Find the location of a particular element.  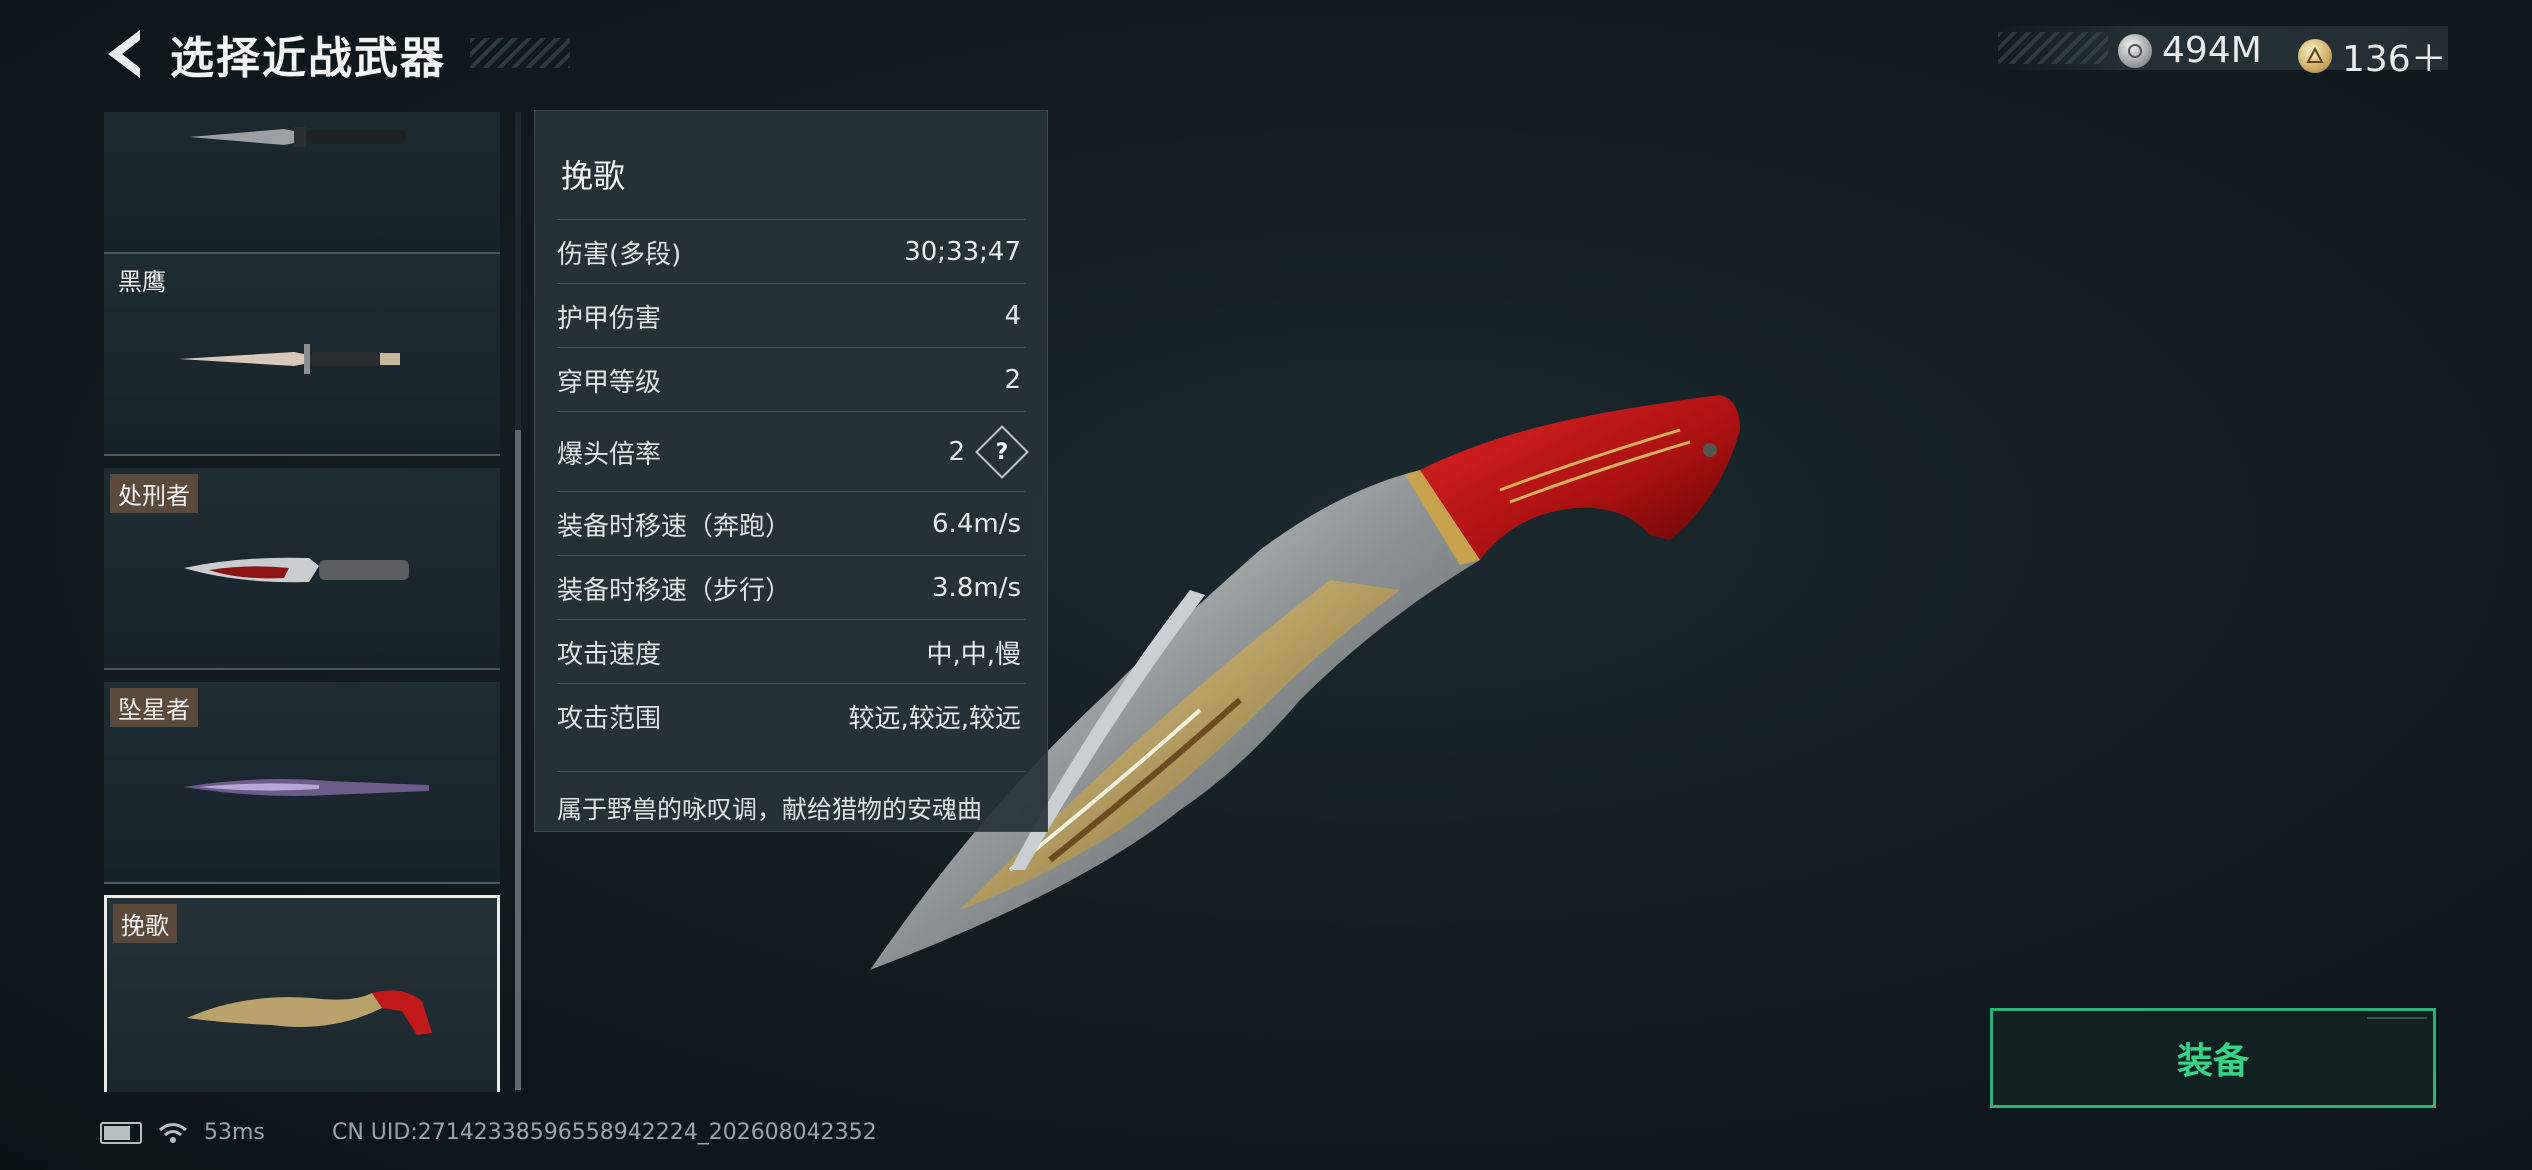

button-decoration is located at coordinates (2397, 1021).